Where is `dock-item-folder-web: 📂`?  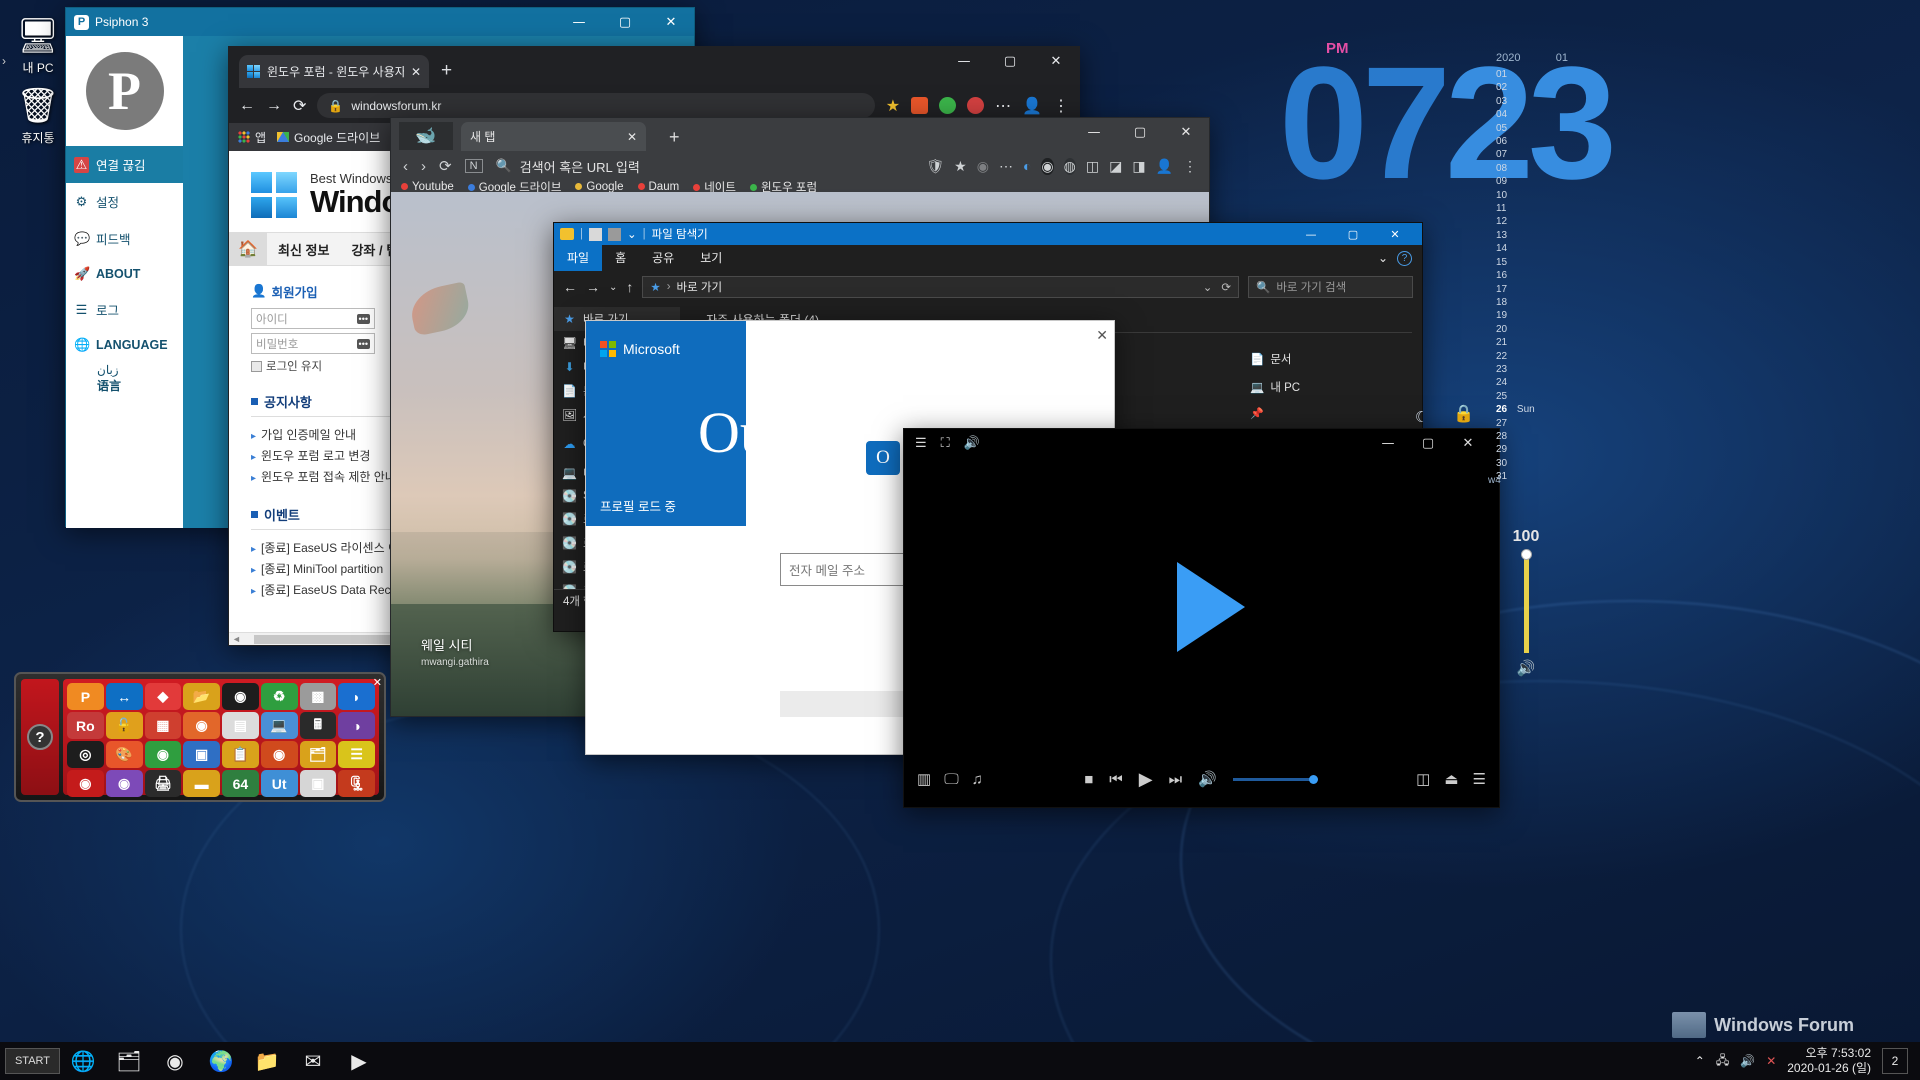 dock-item-folder-web: 📂 is located at coordinates (201, 696).